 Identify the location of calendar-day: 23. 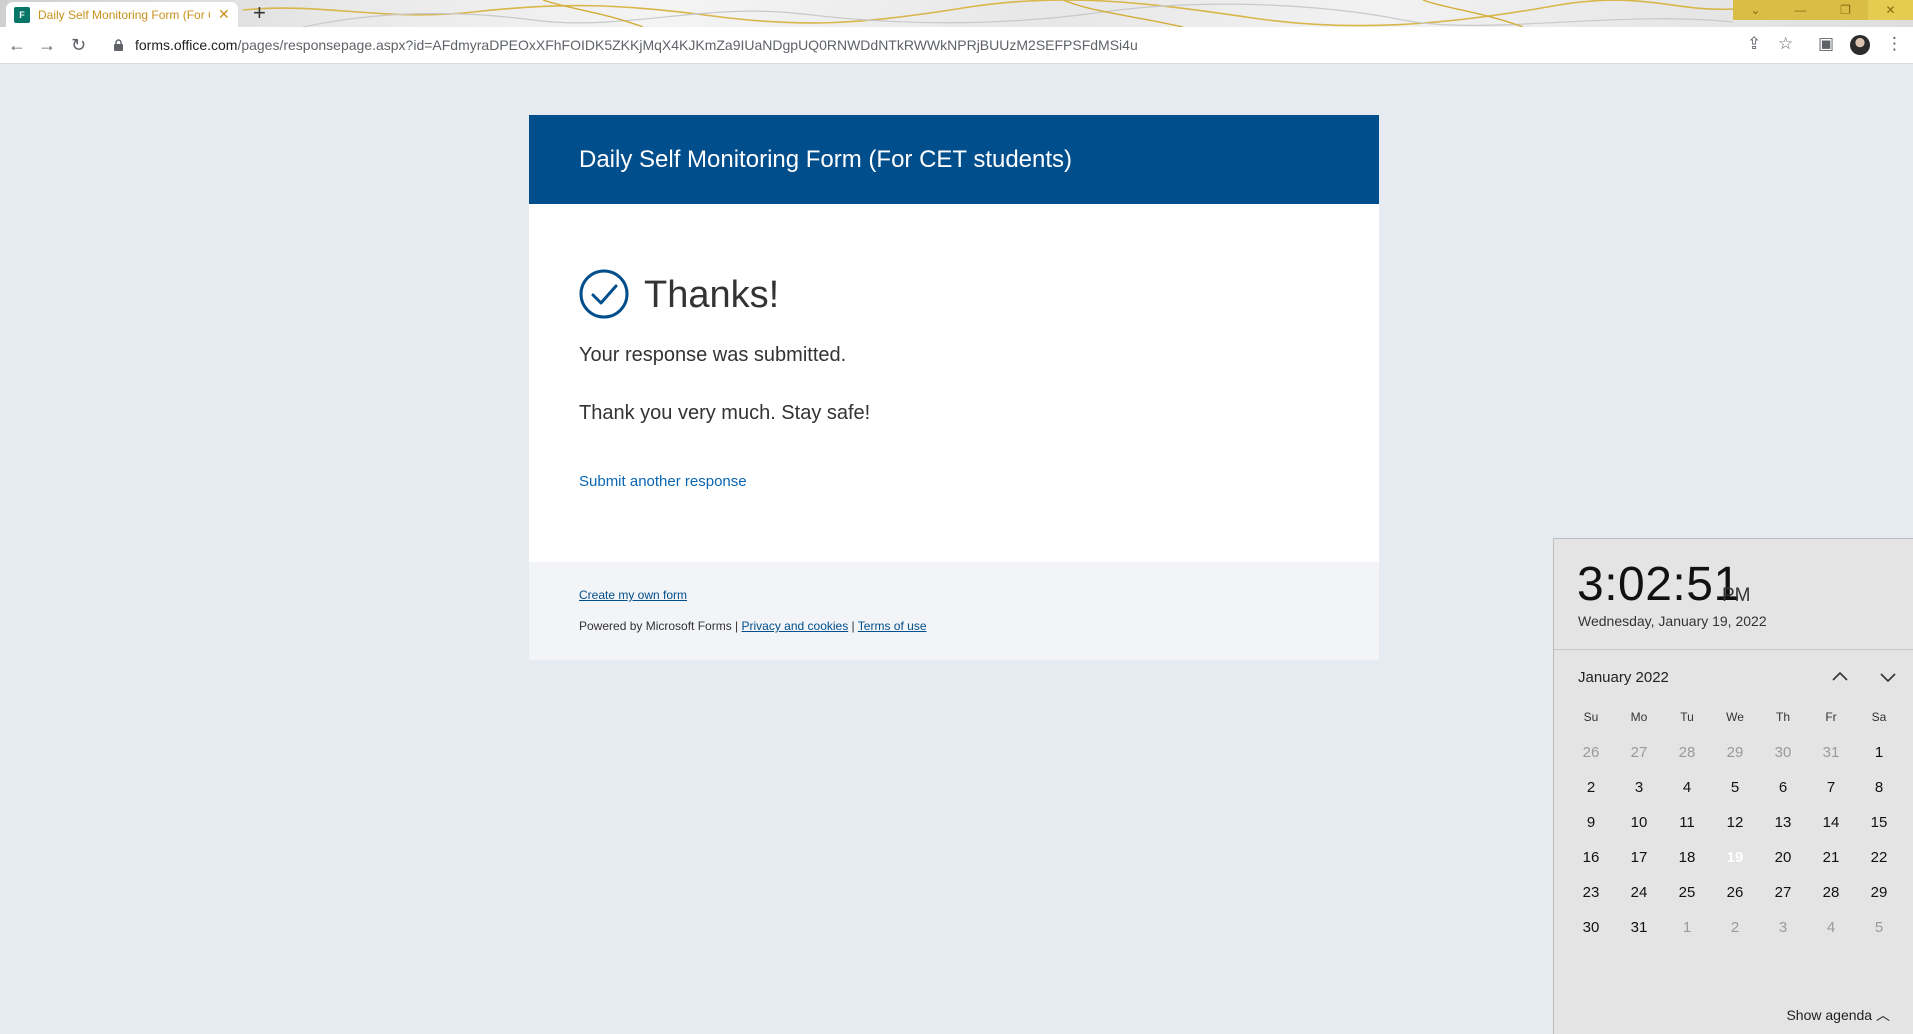
(1591, 893).